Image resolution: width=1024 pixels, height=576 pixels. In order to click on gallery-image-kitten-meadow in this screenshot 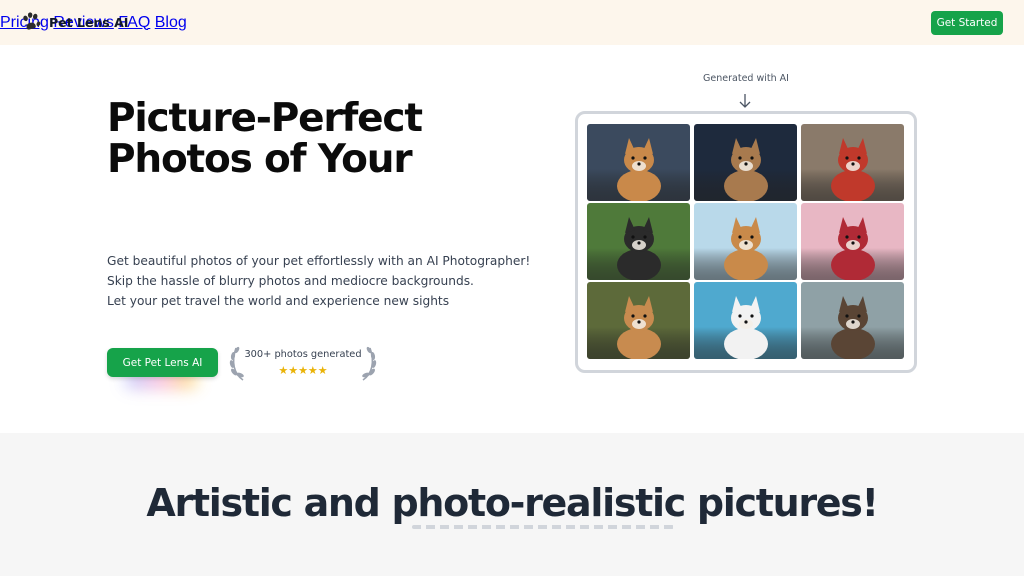, I will do `click(638, 320)`.